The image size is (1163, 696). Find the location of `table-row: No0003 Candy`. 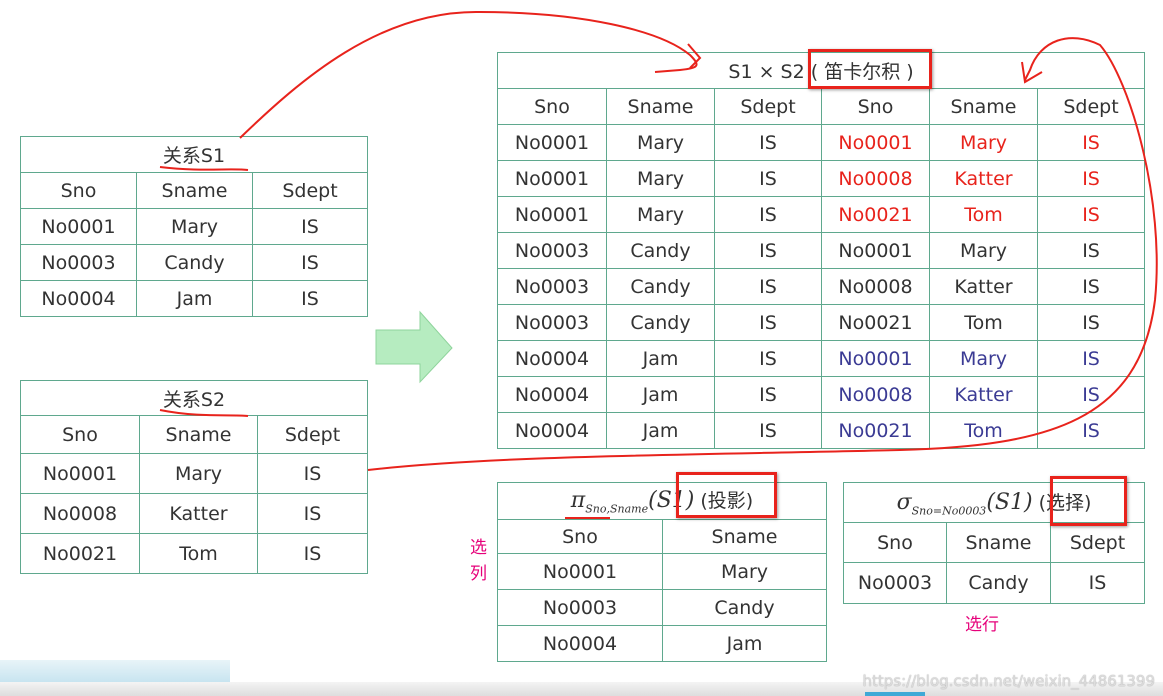

table-row: No0003 Candy is located at coordinates (662, 607).